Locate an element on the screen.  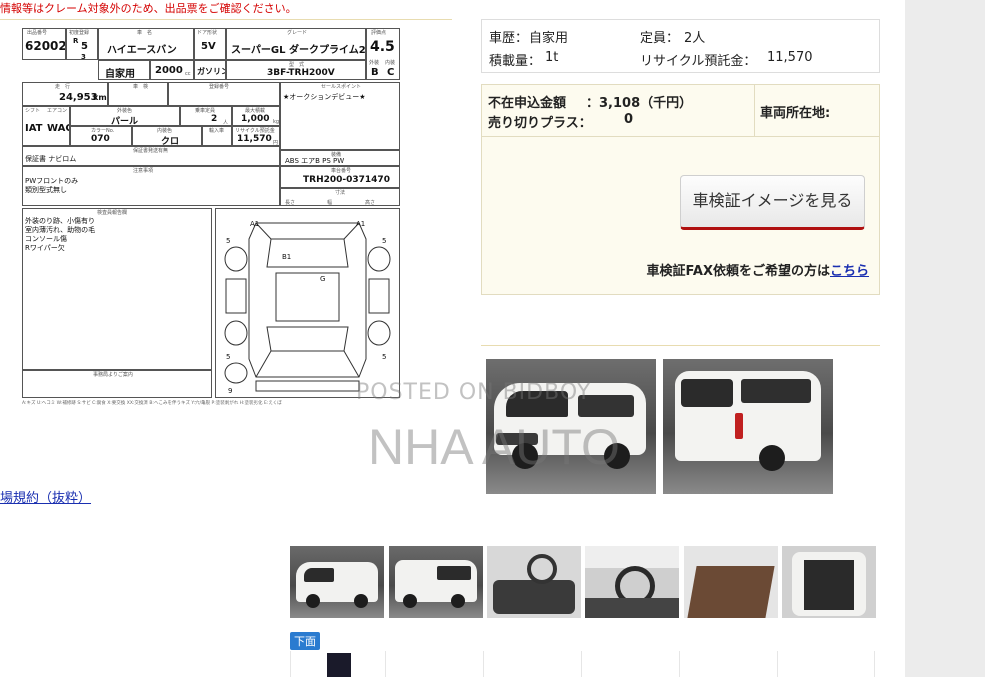
score-cell: 評価点 4.5 外装 内装 B C is located at coordinates (383, 54).